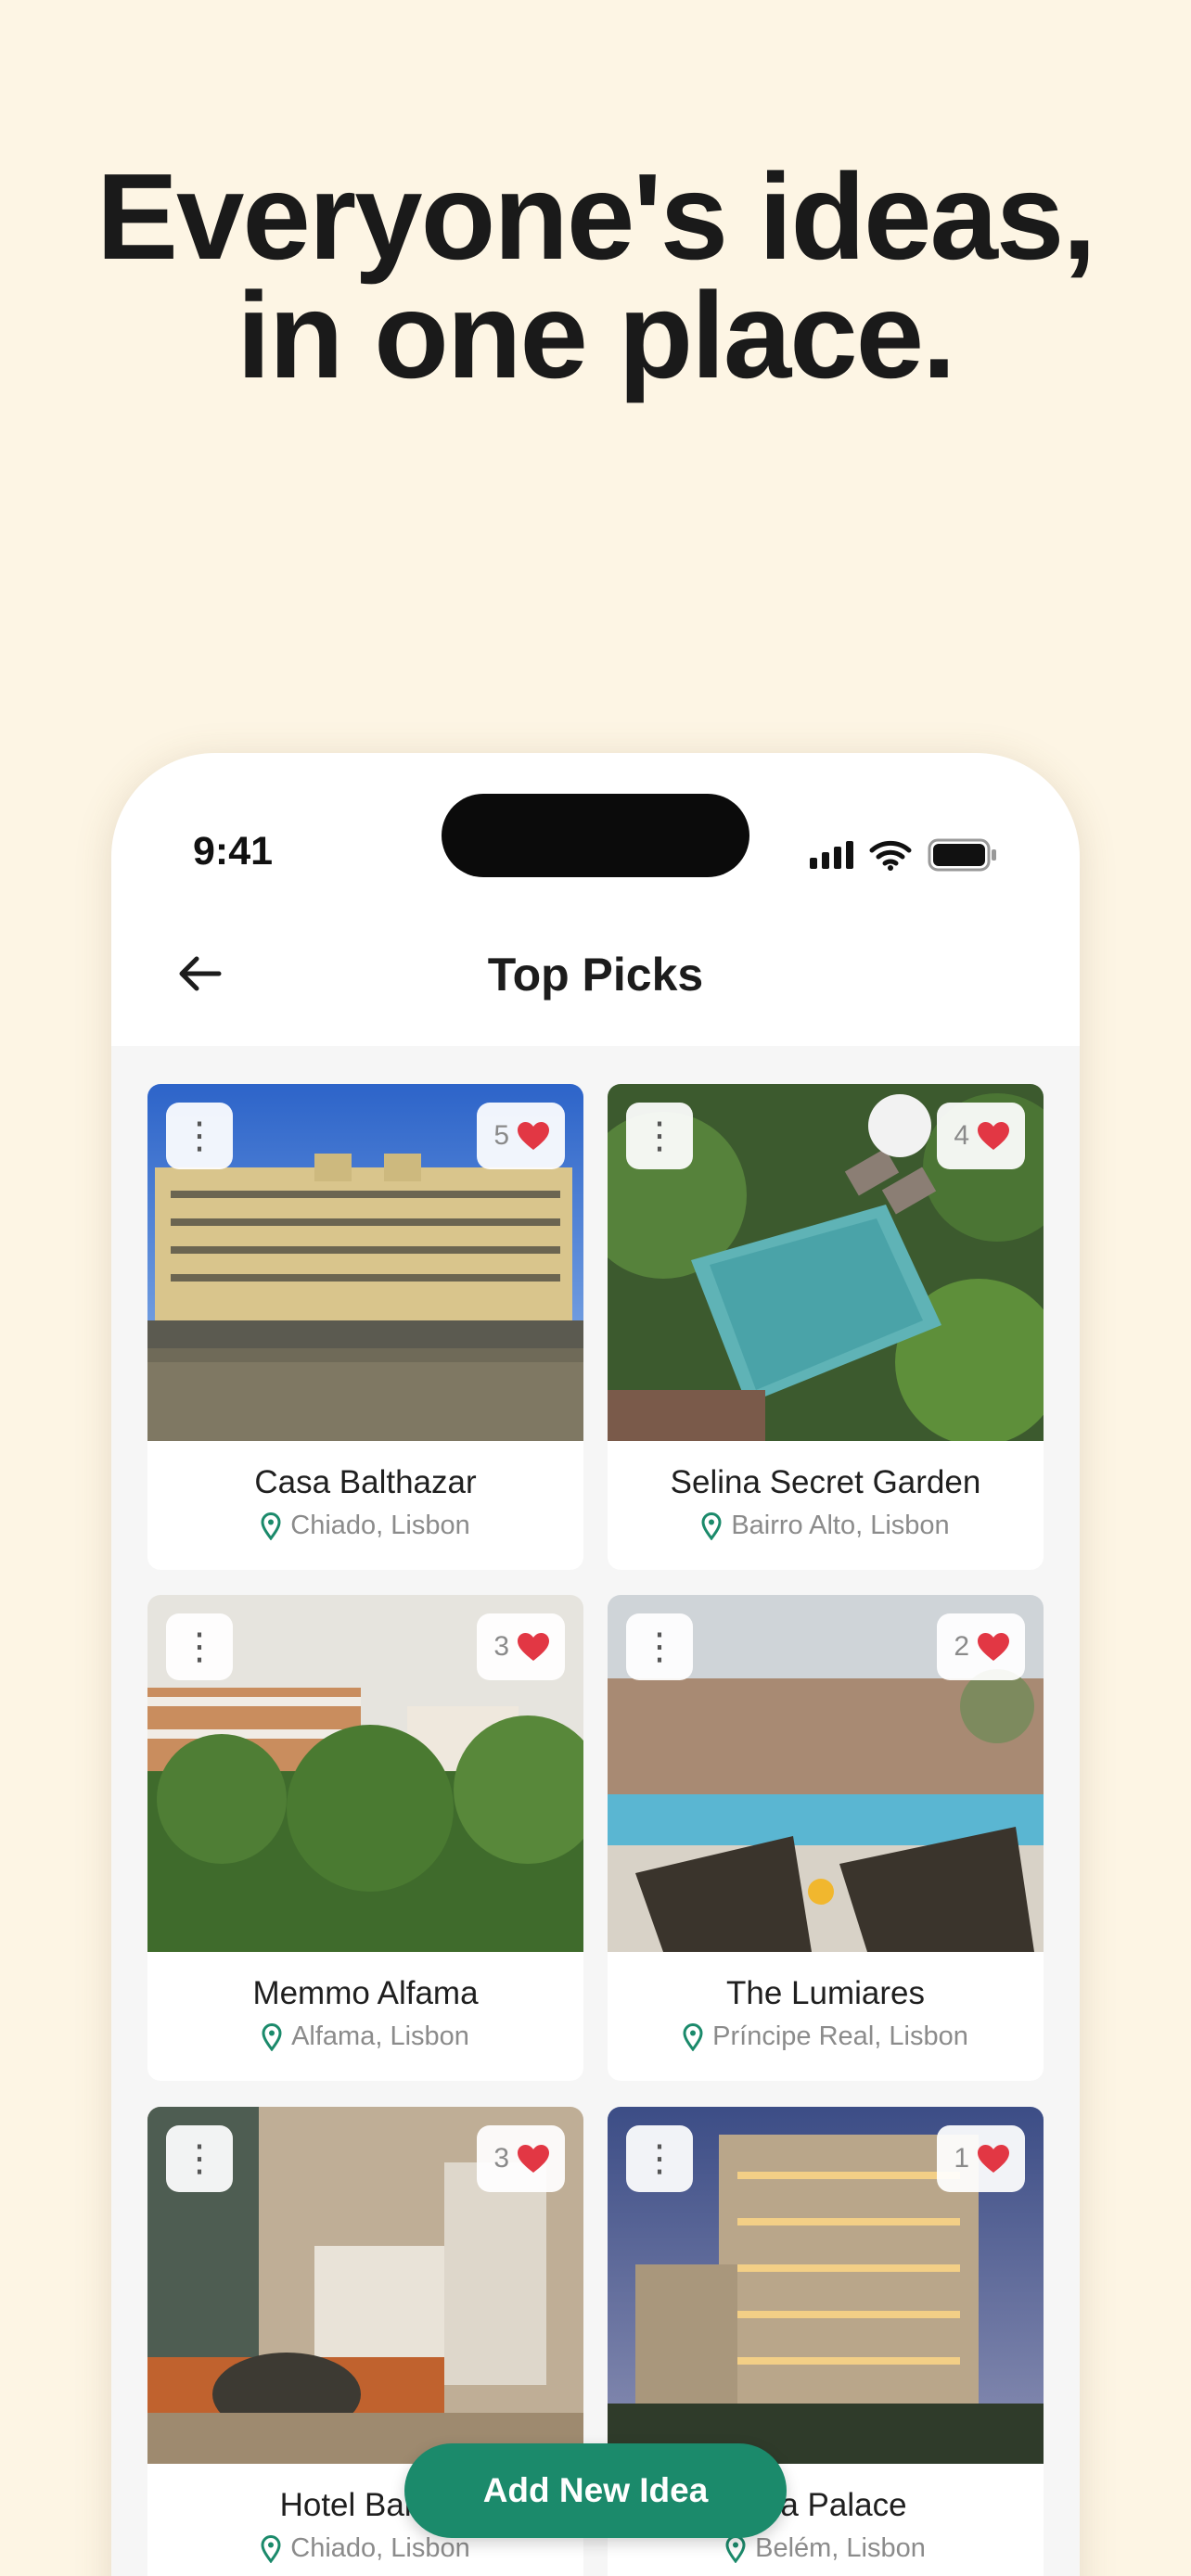 This screenshot has width=1191, height=2576. Describe the element at coordinates (890, 855) in the screenshot. I see `wifi-icon` at that location.